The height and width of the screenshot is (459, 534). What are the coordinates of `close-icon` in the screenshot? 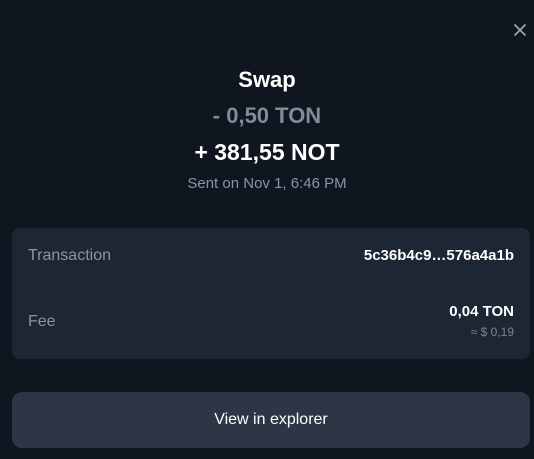 It's located at (520, 30).